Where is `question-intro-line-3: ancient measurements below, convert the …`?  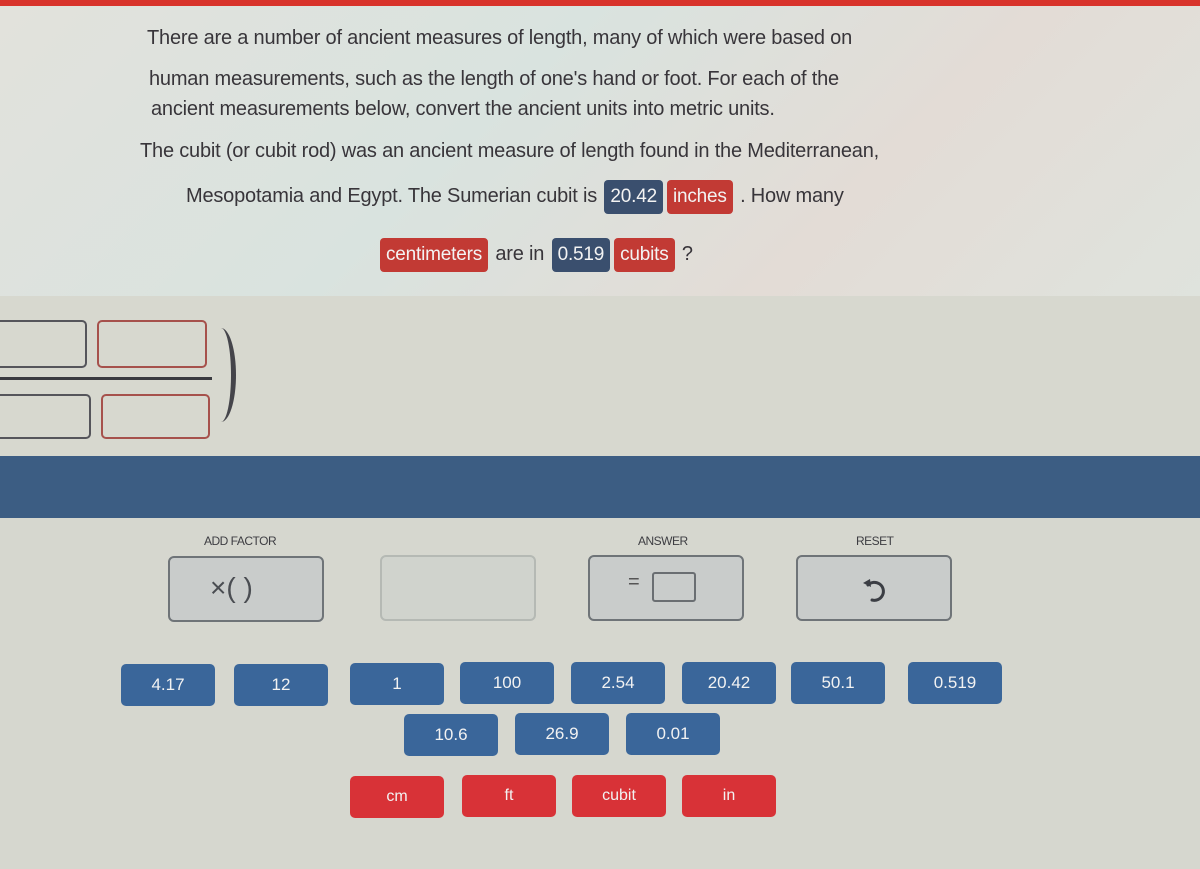
question-intro-line-3: ancient measurements below, convert the … is located at coordinates (463, 109).